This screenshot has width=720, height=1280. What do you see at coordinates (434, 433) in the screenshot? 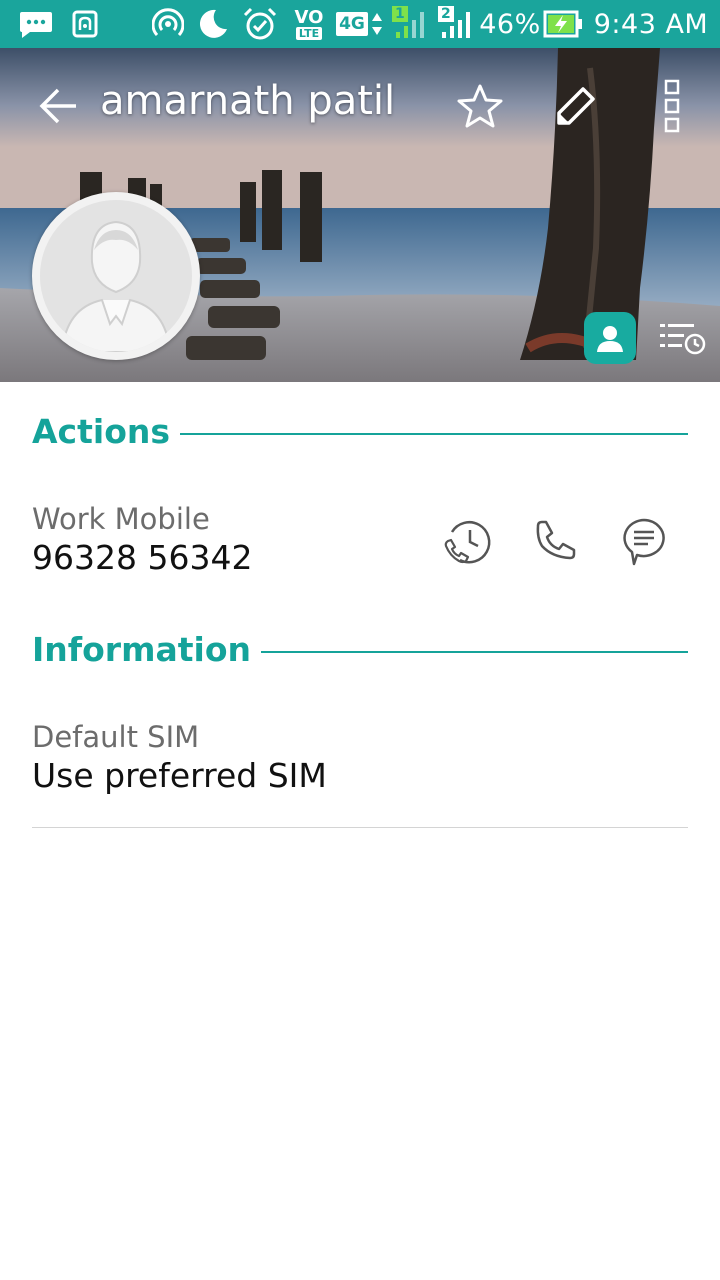
I see `actions-section-rule` at bounding box center [434, 433].